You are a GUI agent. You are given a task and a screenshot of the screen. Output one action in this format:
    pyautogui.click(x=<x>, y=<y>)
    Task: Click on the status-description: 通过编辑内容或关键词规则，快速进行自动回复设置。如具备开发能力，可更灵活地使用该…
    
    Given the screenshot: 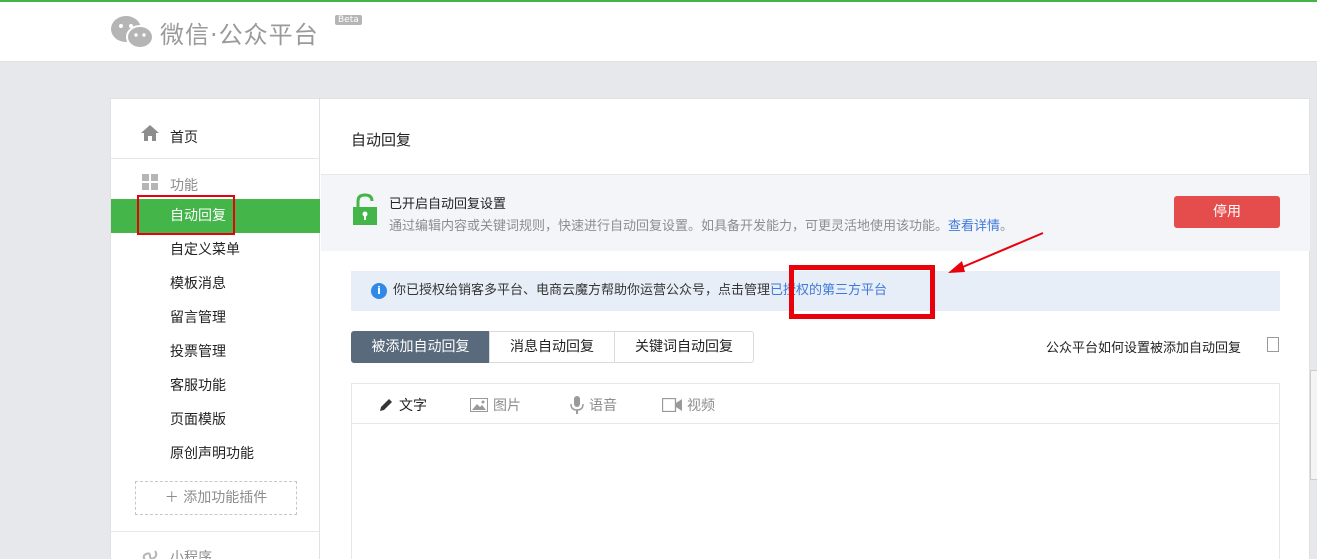 What is the action you would take?
    pyautogui.click(x=701, y=224)
    